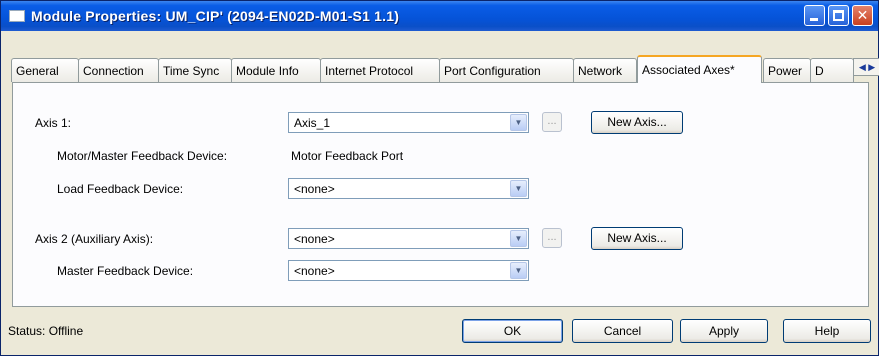 The image size is (879, 356). What do you see at coordinates (276, 70) in the screenshot?
I see `tab-module-info: Module Info` at bounding box center [276, 70].